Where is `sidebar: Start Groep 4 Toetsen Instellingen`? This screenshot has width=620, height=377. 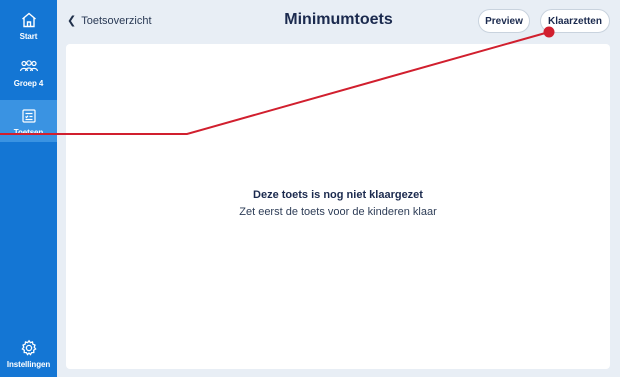 sidebar: Start Groep 4 Toetsen Instellingen is located at coordinates (28, 188).